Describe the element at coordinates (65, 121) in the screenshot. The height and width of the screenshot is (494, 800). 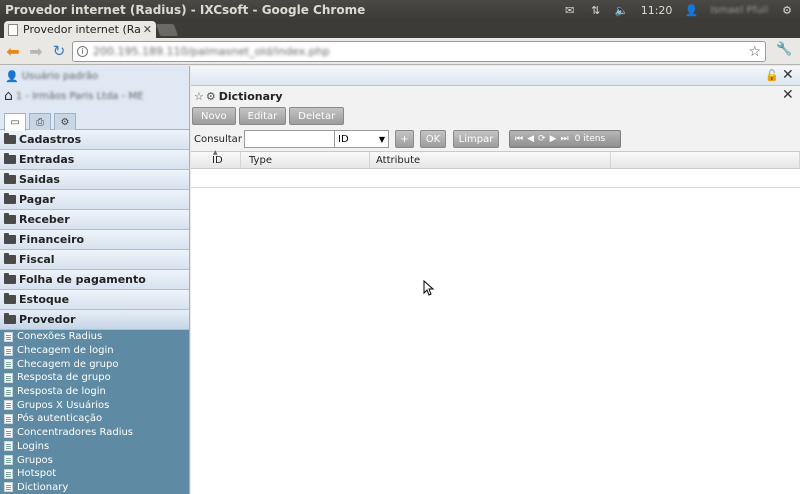
I see `tab-settings: ⚙` at that location.